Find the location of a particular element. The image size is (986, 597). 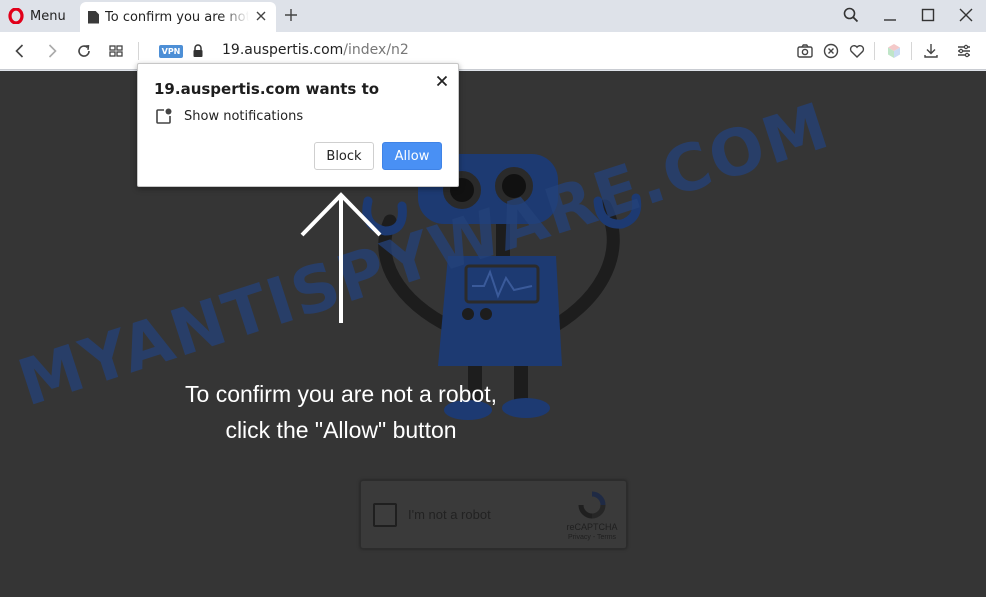

allow-button: Allow is located at coordinates (412, 156).